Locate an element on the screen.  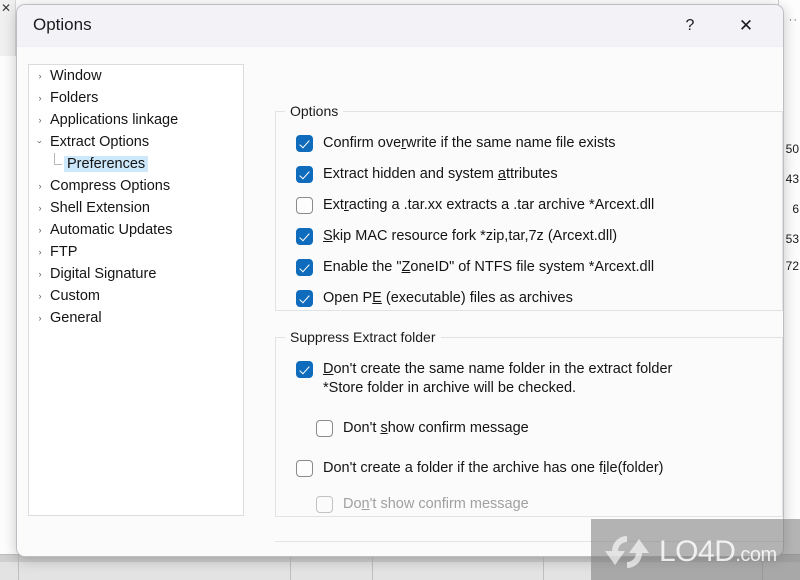
tree-item-automatic-updates: › Automatic Updates is located at coordinates (136, 230).